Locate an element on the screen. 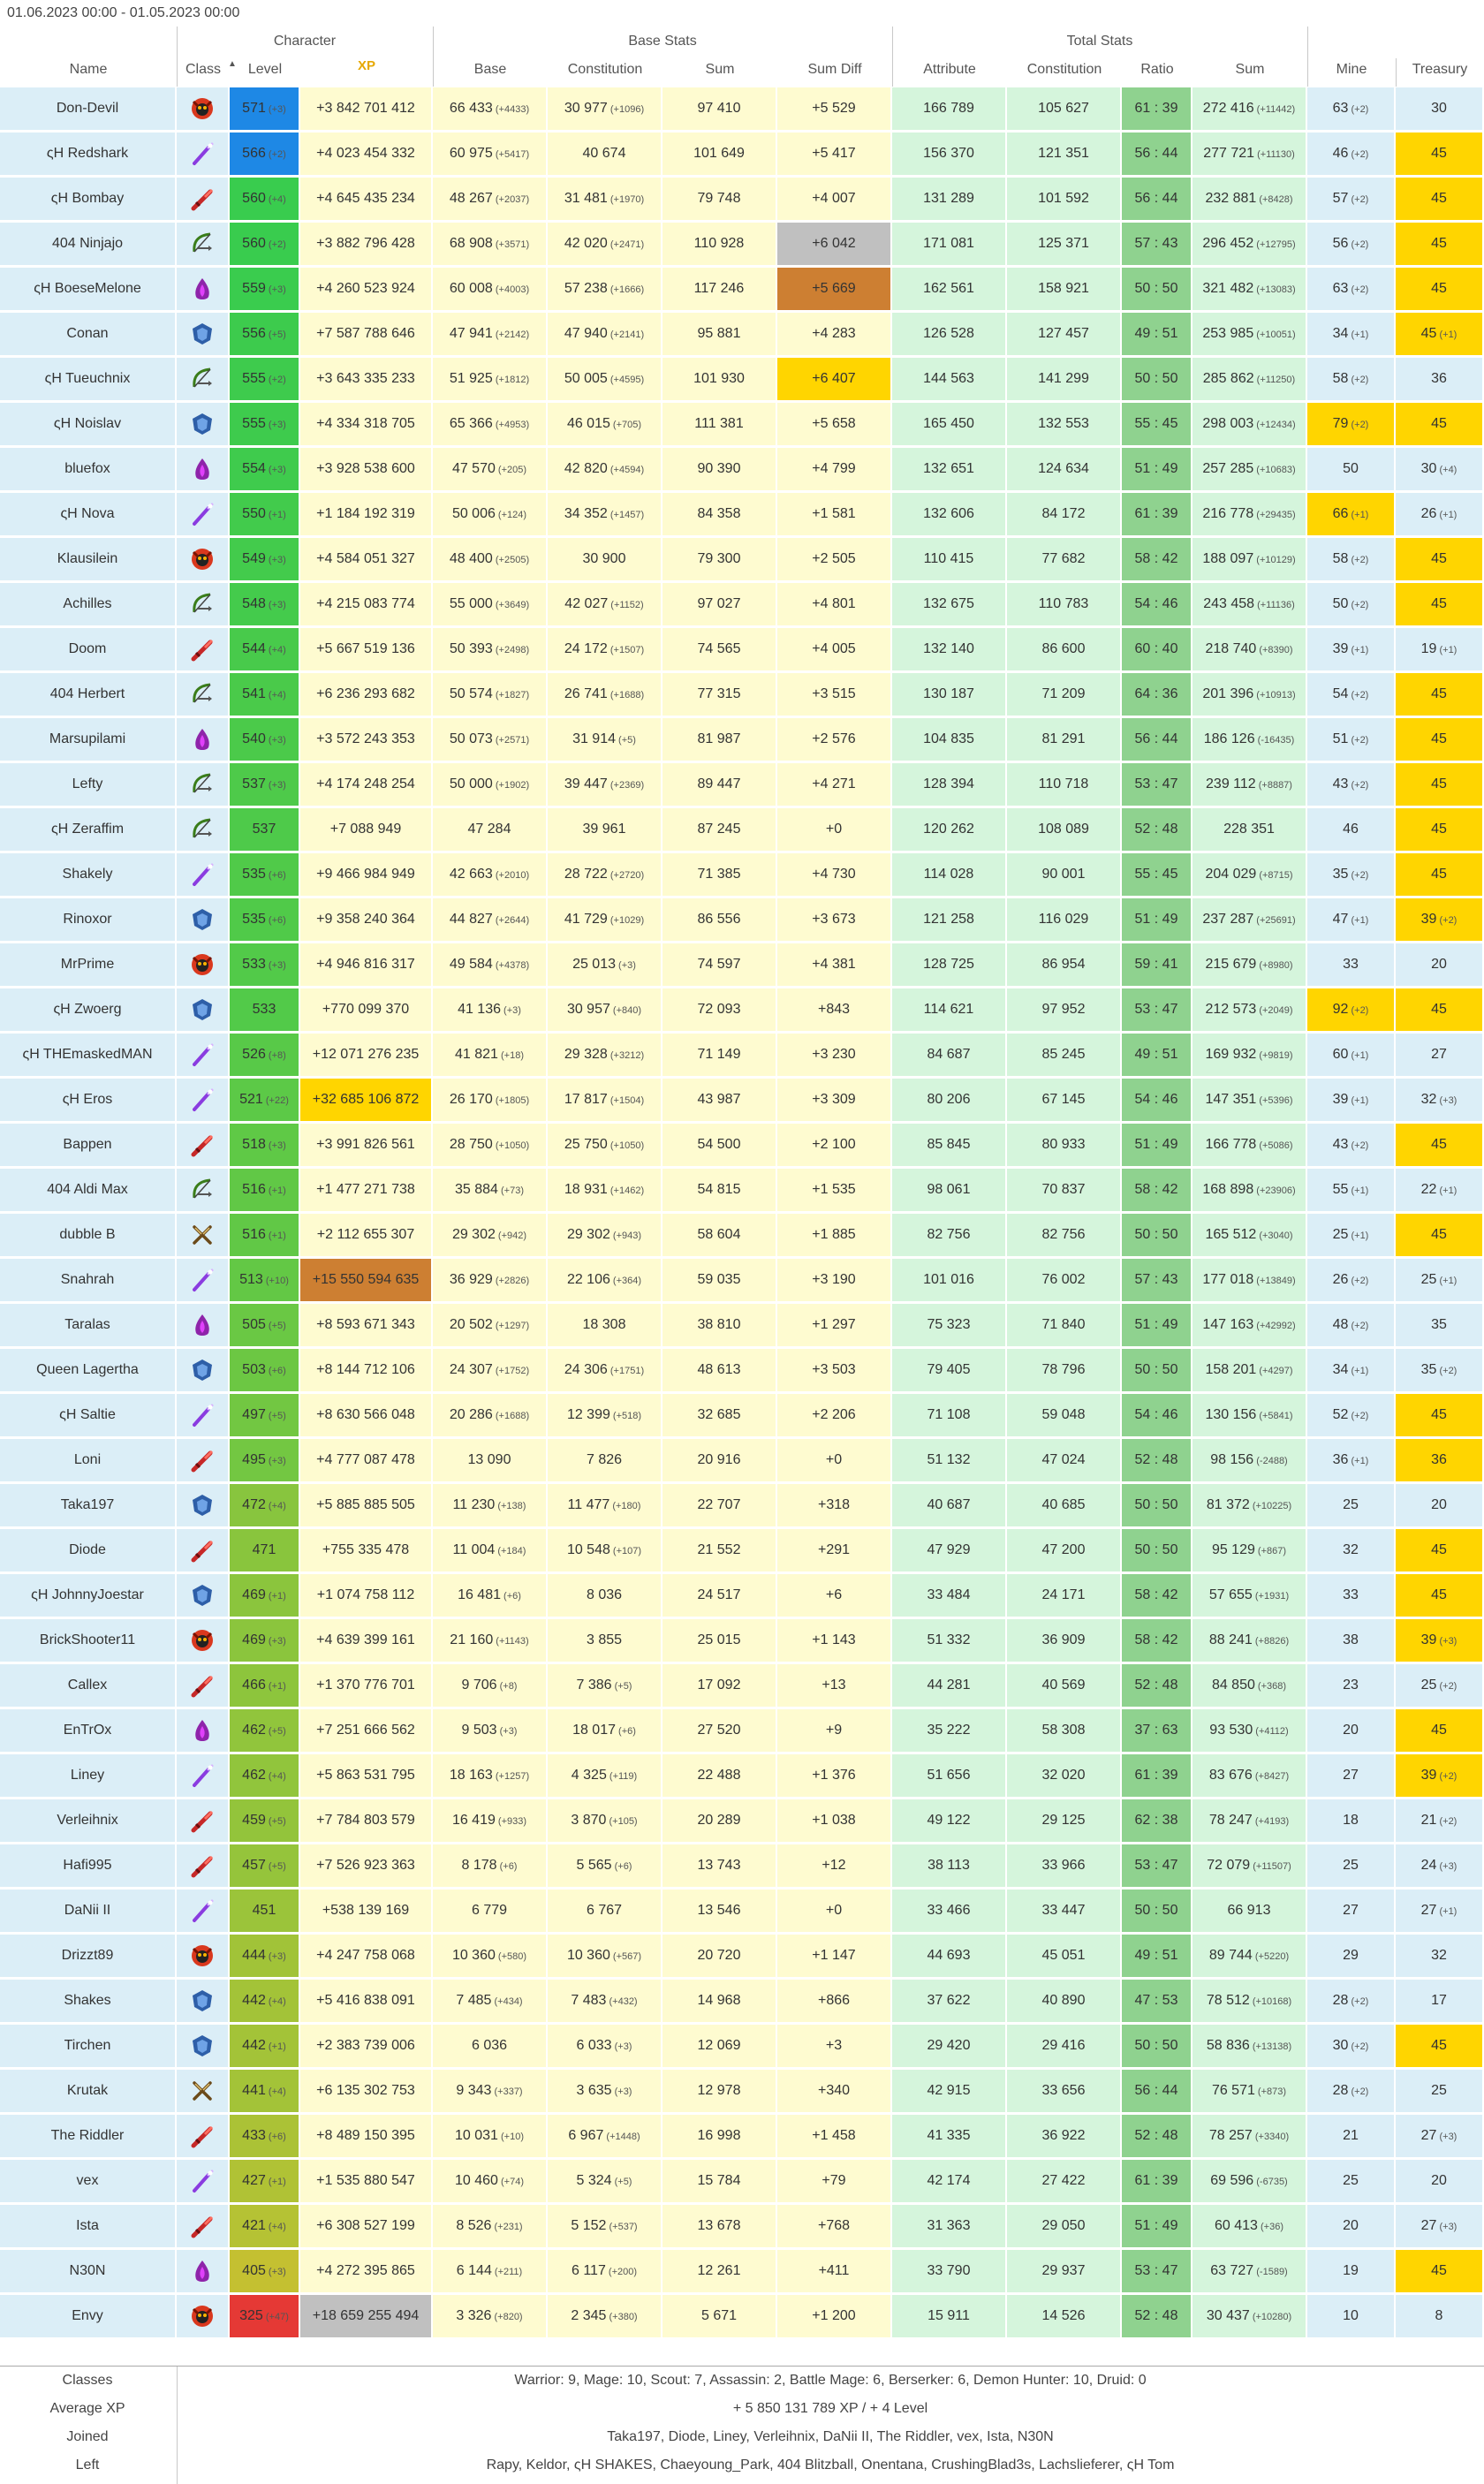 This screenshot has width=1484, height=2484. player-name: DaNii II is located at coordinates (87, 1911).